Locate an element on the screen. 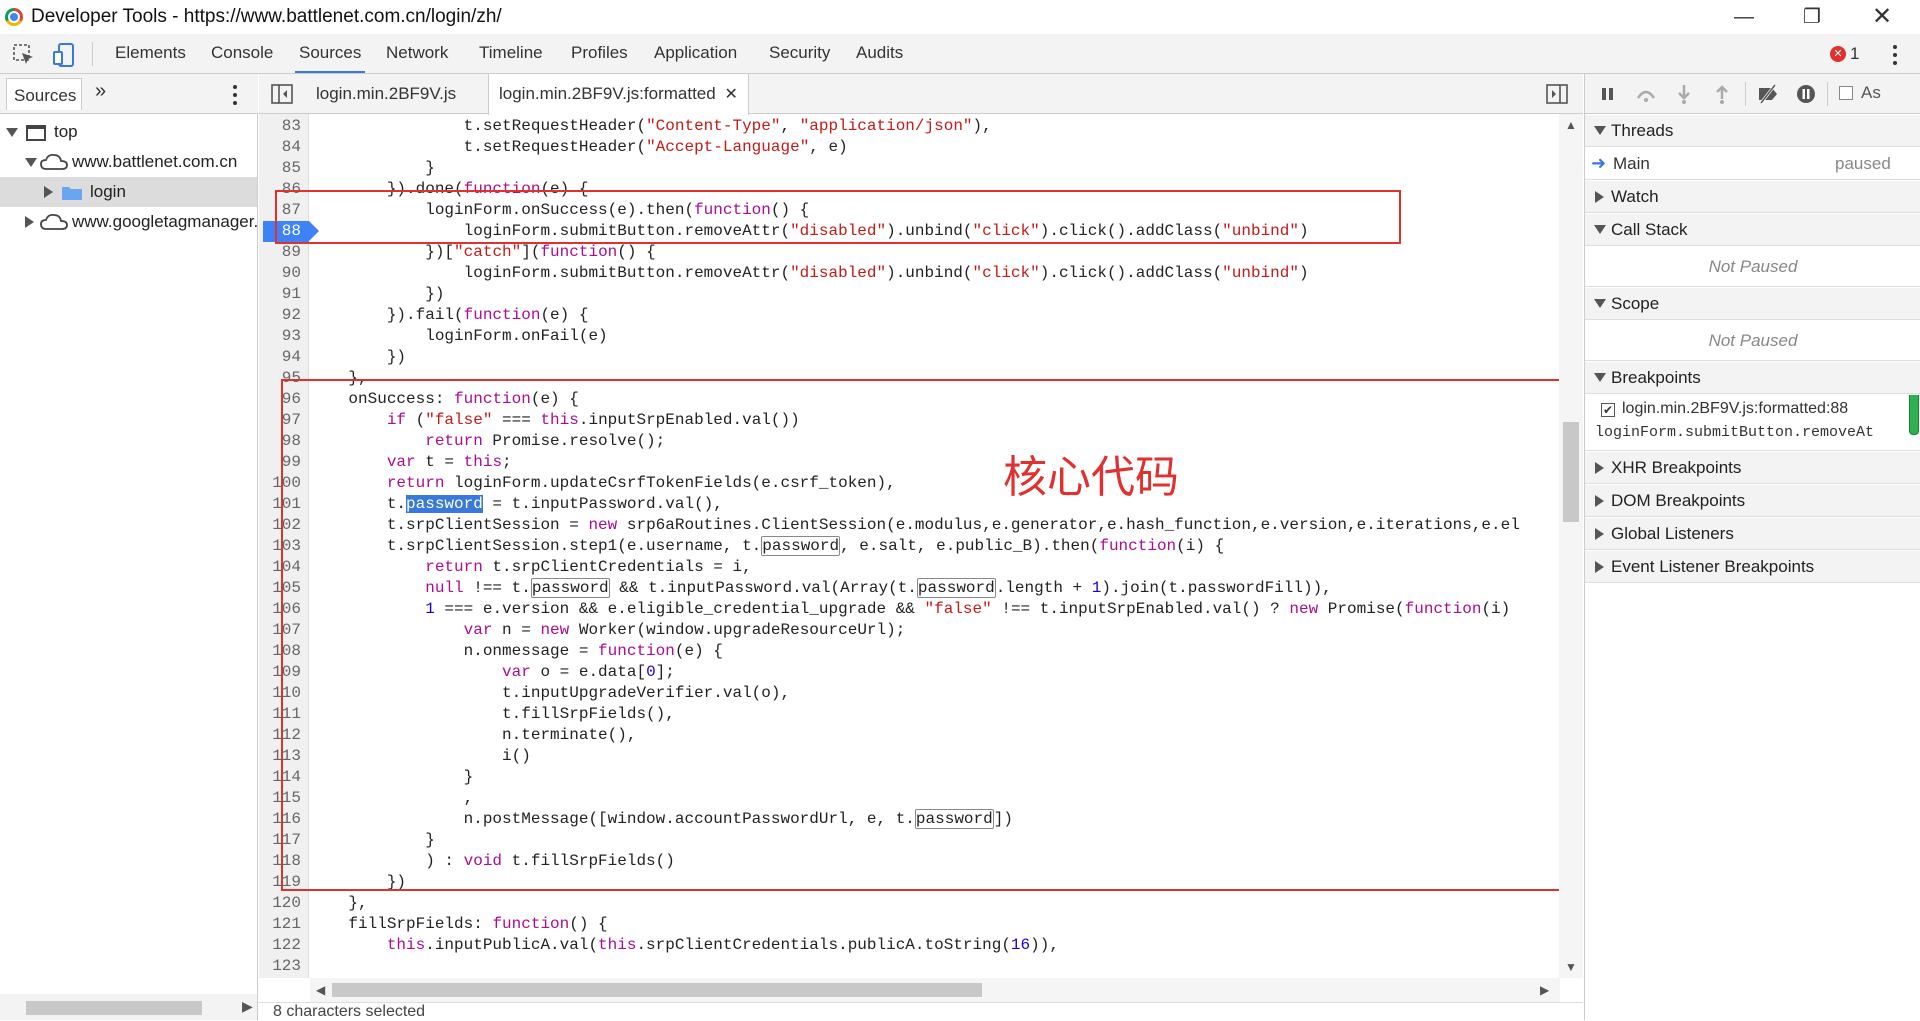 The width and height of the screenshot is (1920, 1021). call-stack-body: Not Paused is located at coordinates (1752, 267).